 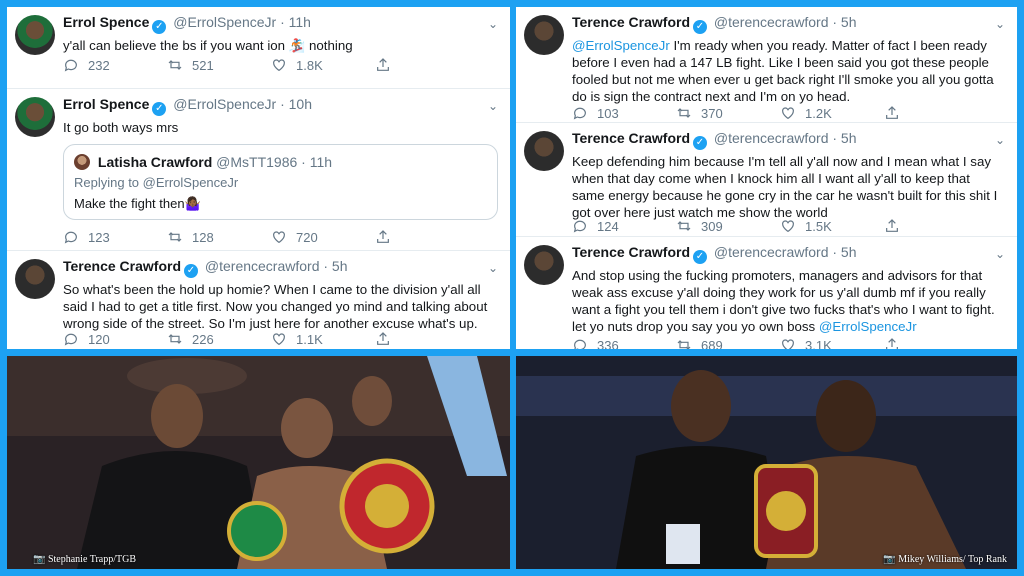 What do you see at coordinates (728, 113) in the screenshot?
I see `retweet-button: 370` at bounding box center [728, 113].